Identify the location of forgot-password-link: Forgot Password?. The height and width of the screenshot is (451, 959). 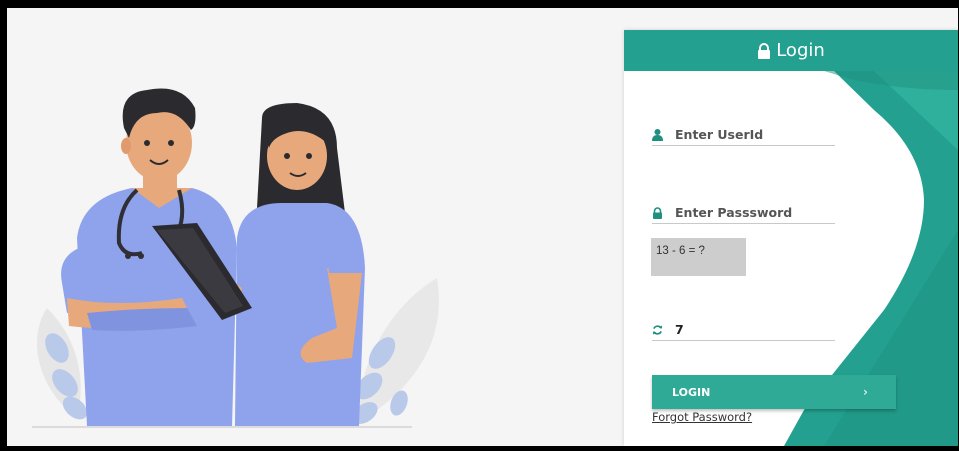
(702, 417).